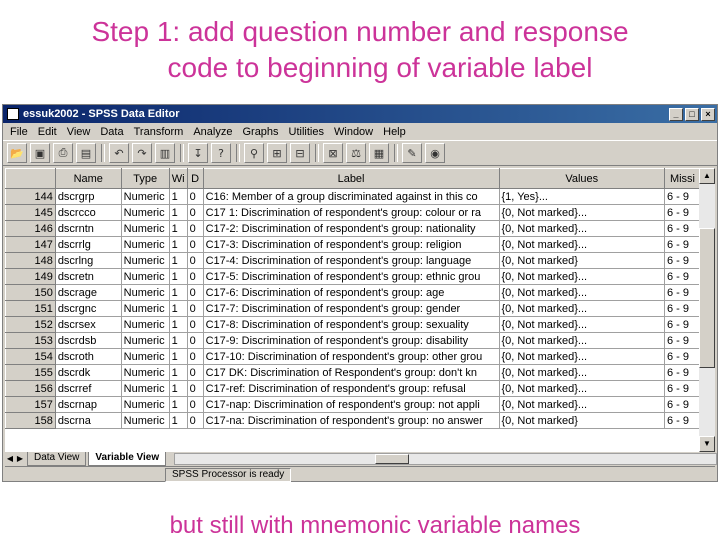 This screenshot has width=720, height=540. Describe the element at coordinates (159, 132) in the screenshot. I see `menu-transform: Transform` at that location.